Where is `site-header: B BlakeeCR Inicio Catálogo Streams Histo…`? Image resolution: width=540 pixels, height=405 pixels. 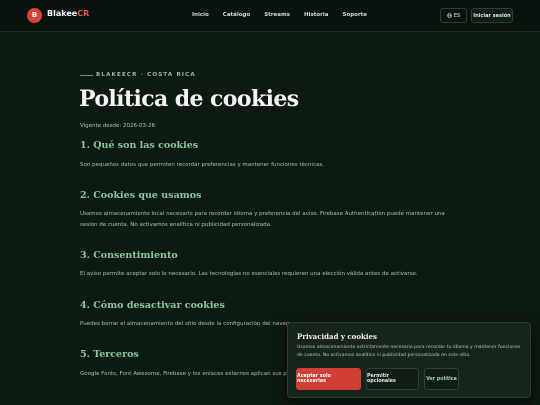
site-header: B BlakeeCR Inicio Catálogo Streams Histo… is located at coordinates (270, 16).